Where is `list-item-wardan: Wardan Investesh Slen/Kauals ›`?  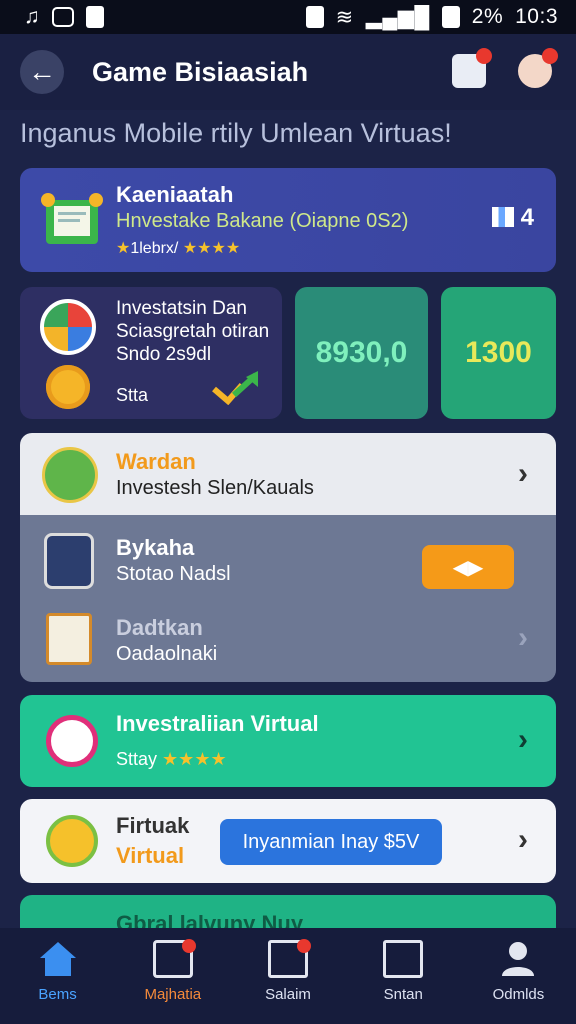 list-item-wardan: Wardan Investesh Slen/Kauals › is located at coordinates (288, 474).